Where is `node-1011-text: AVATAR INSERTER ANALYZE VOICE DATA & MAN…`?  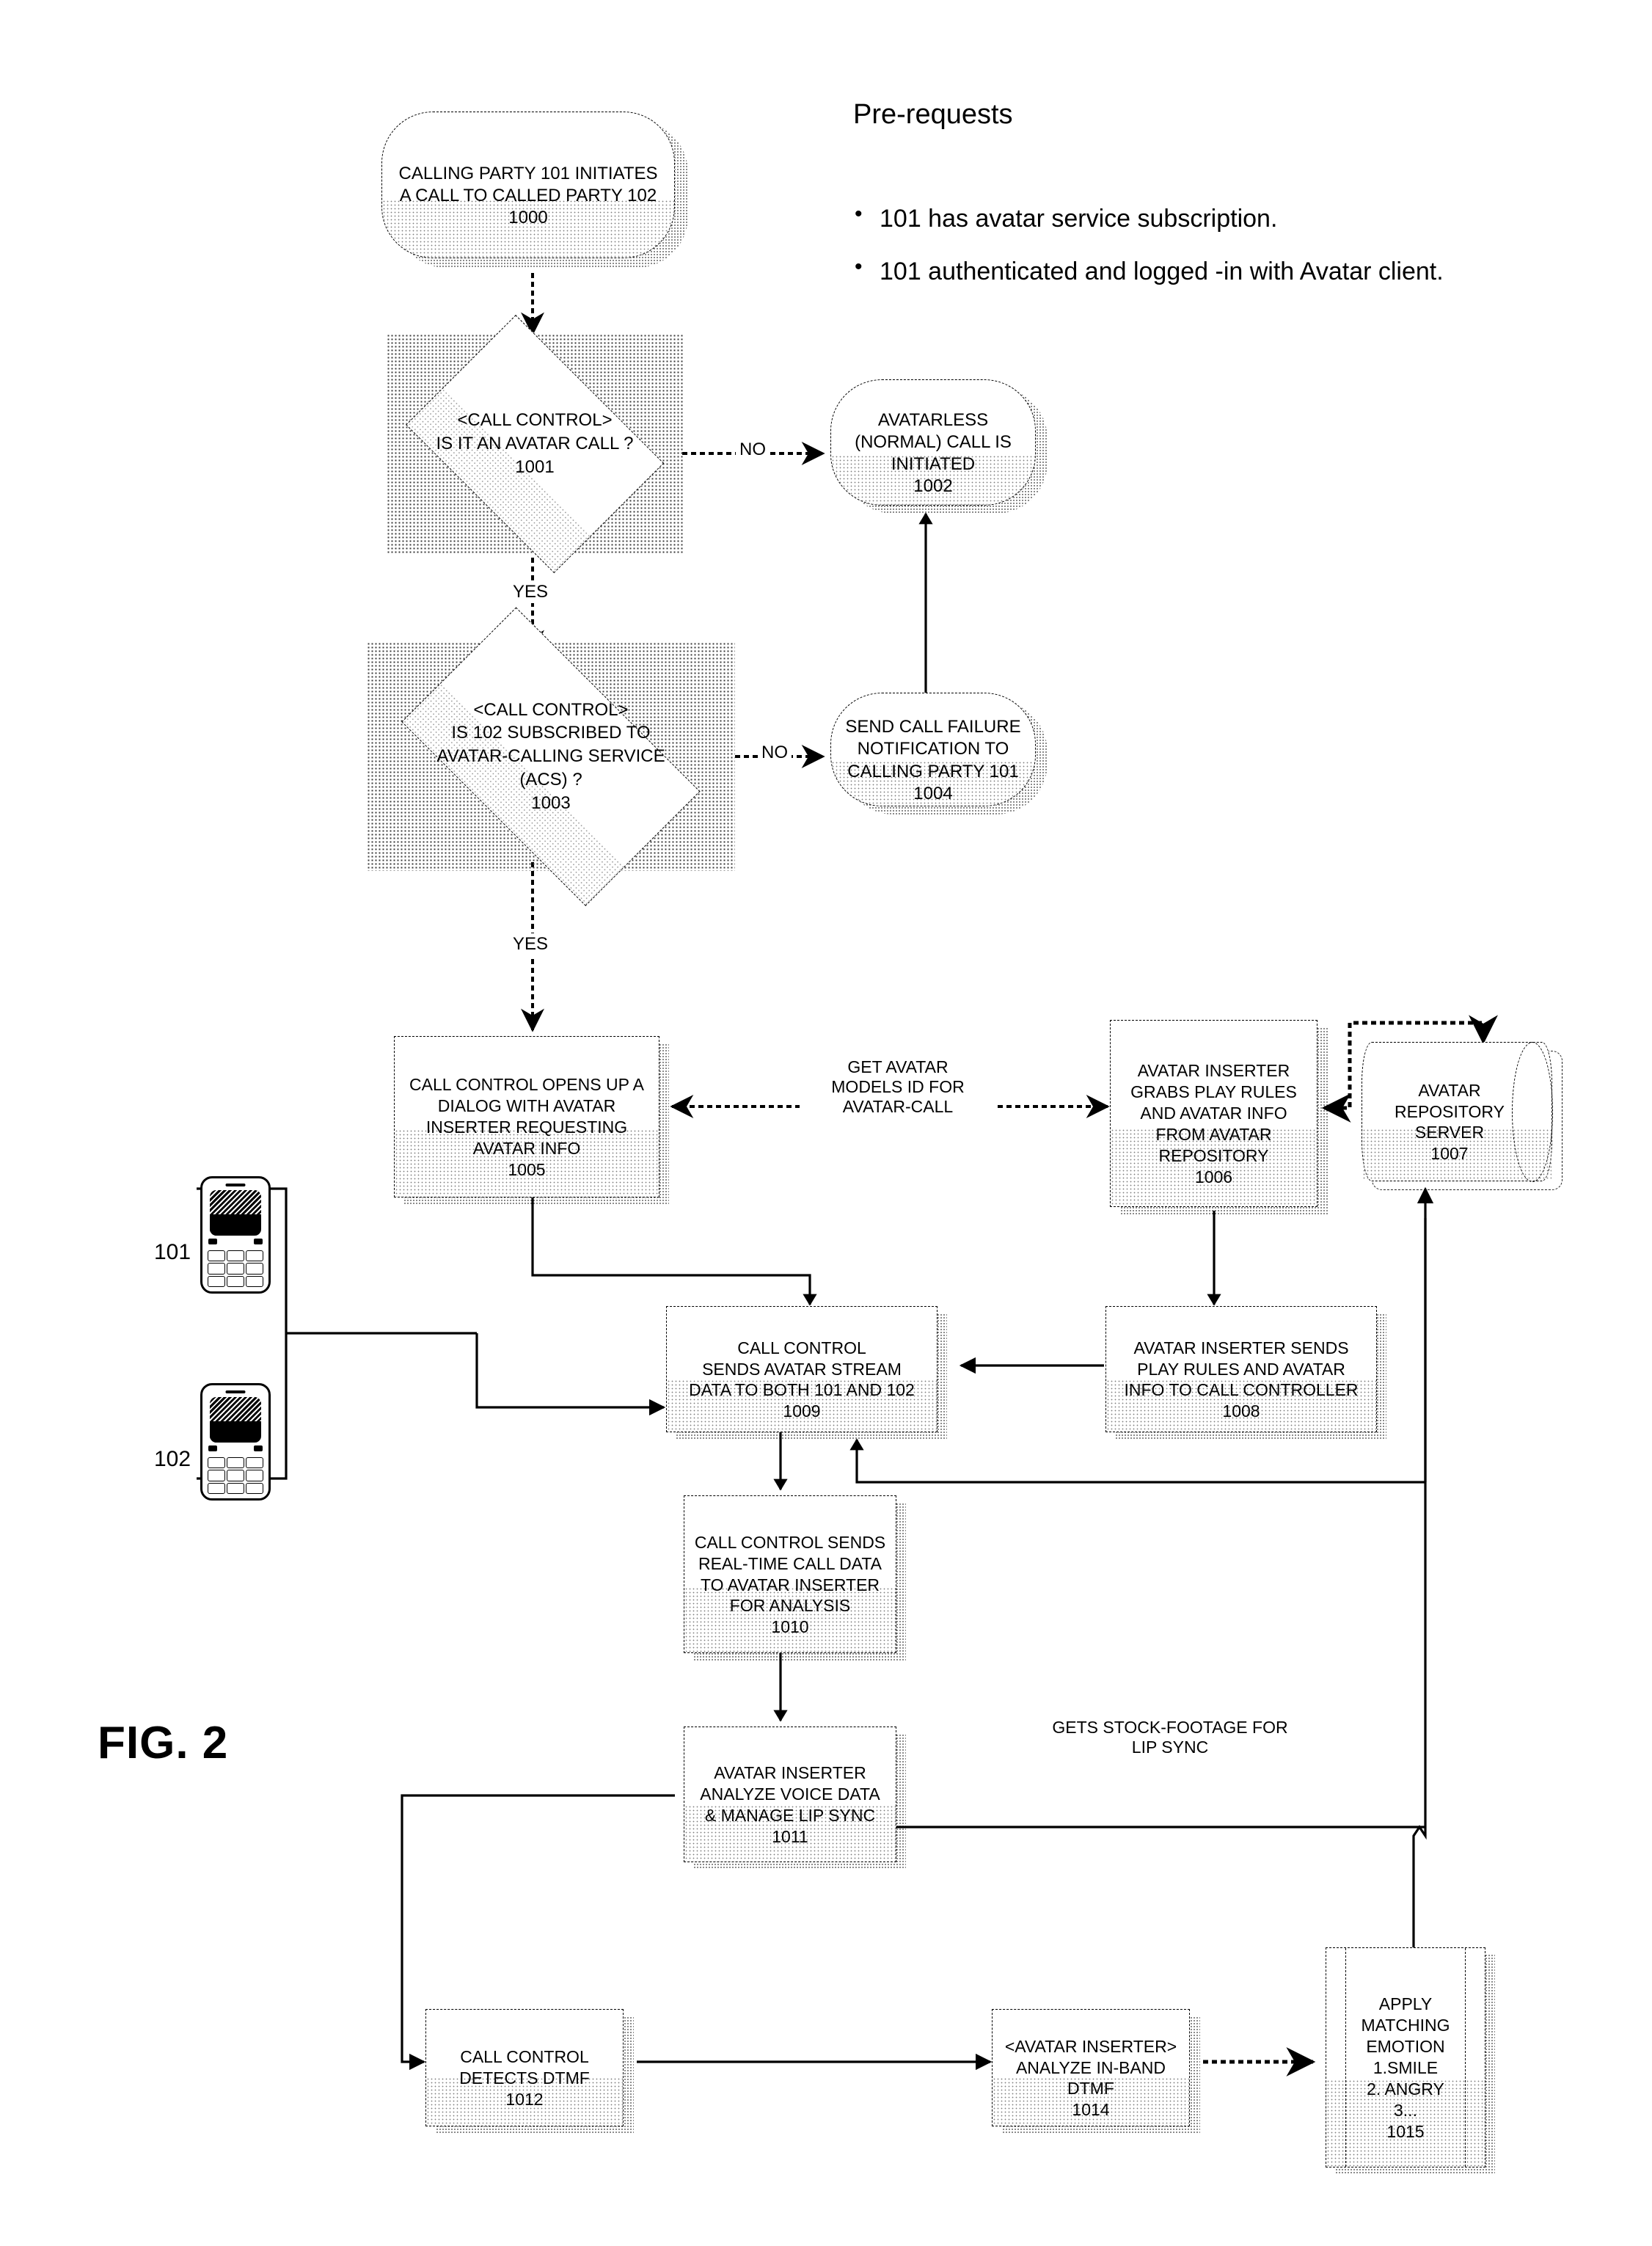
node-1011-text: AVATAR INSERTER ANALYZE VOICE DATA & MAN… is located at coordinates (790, 1805).